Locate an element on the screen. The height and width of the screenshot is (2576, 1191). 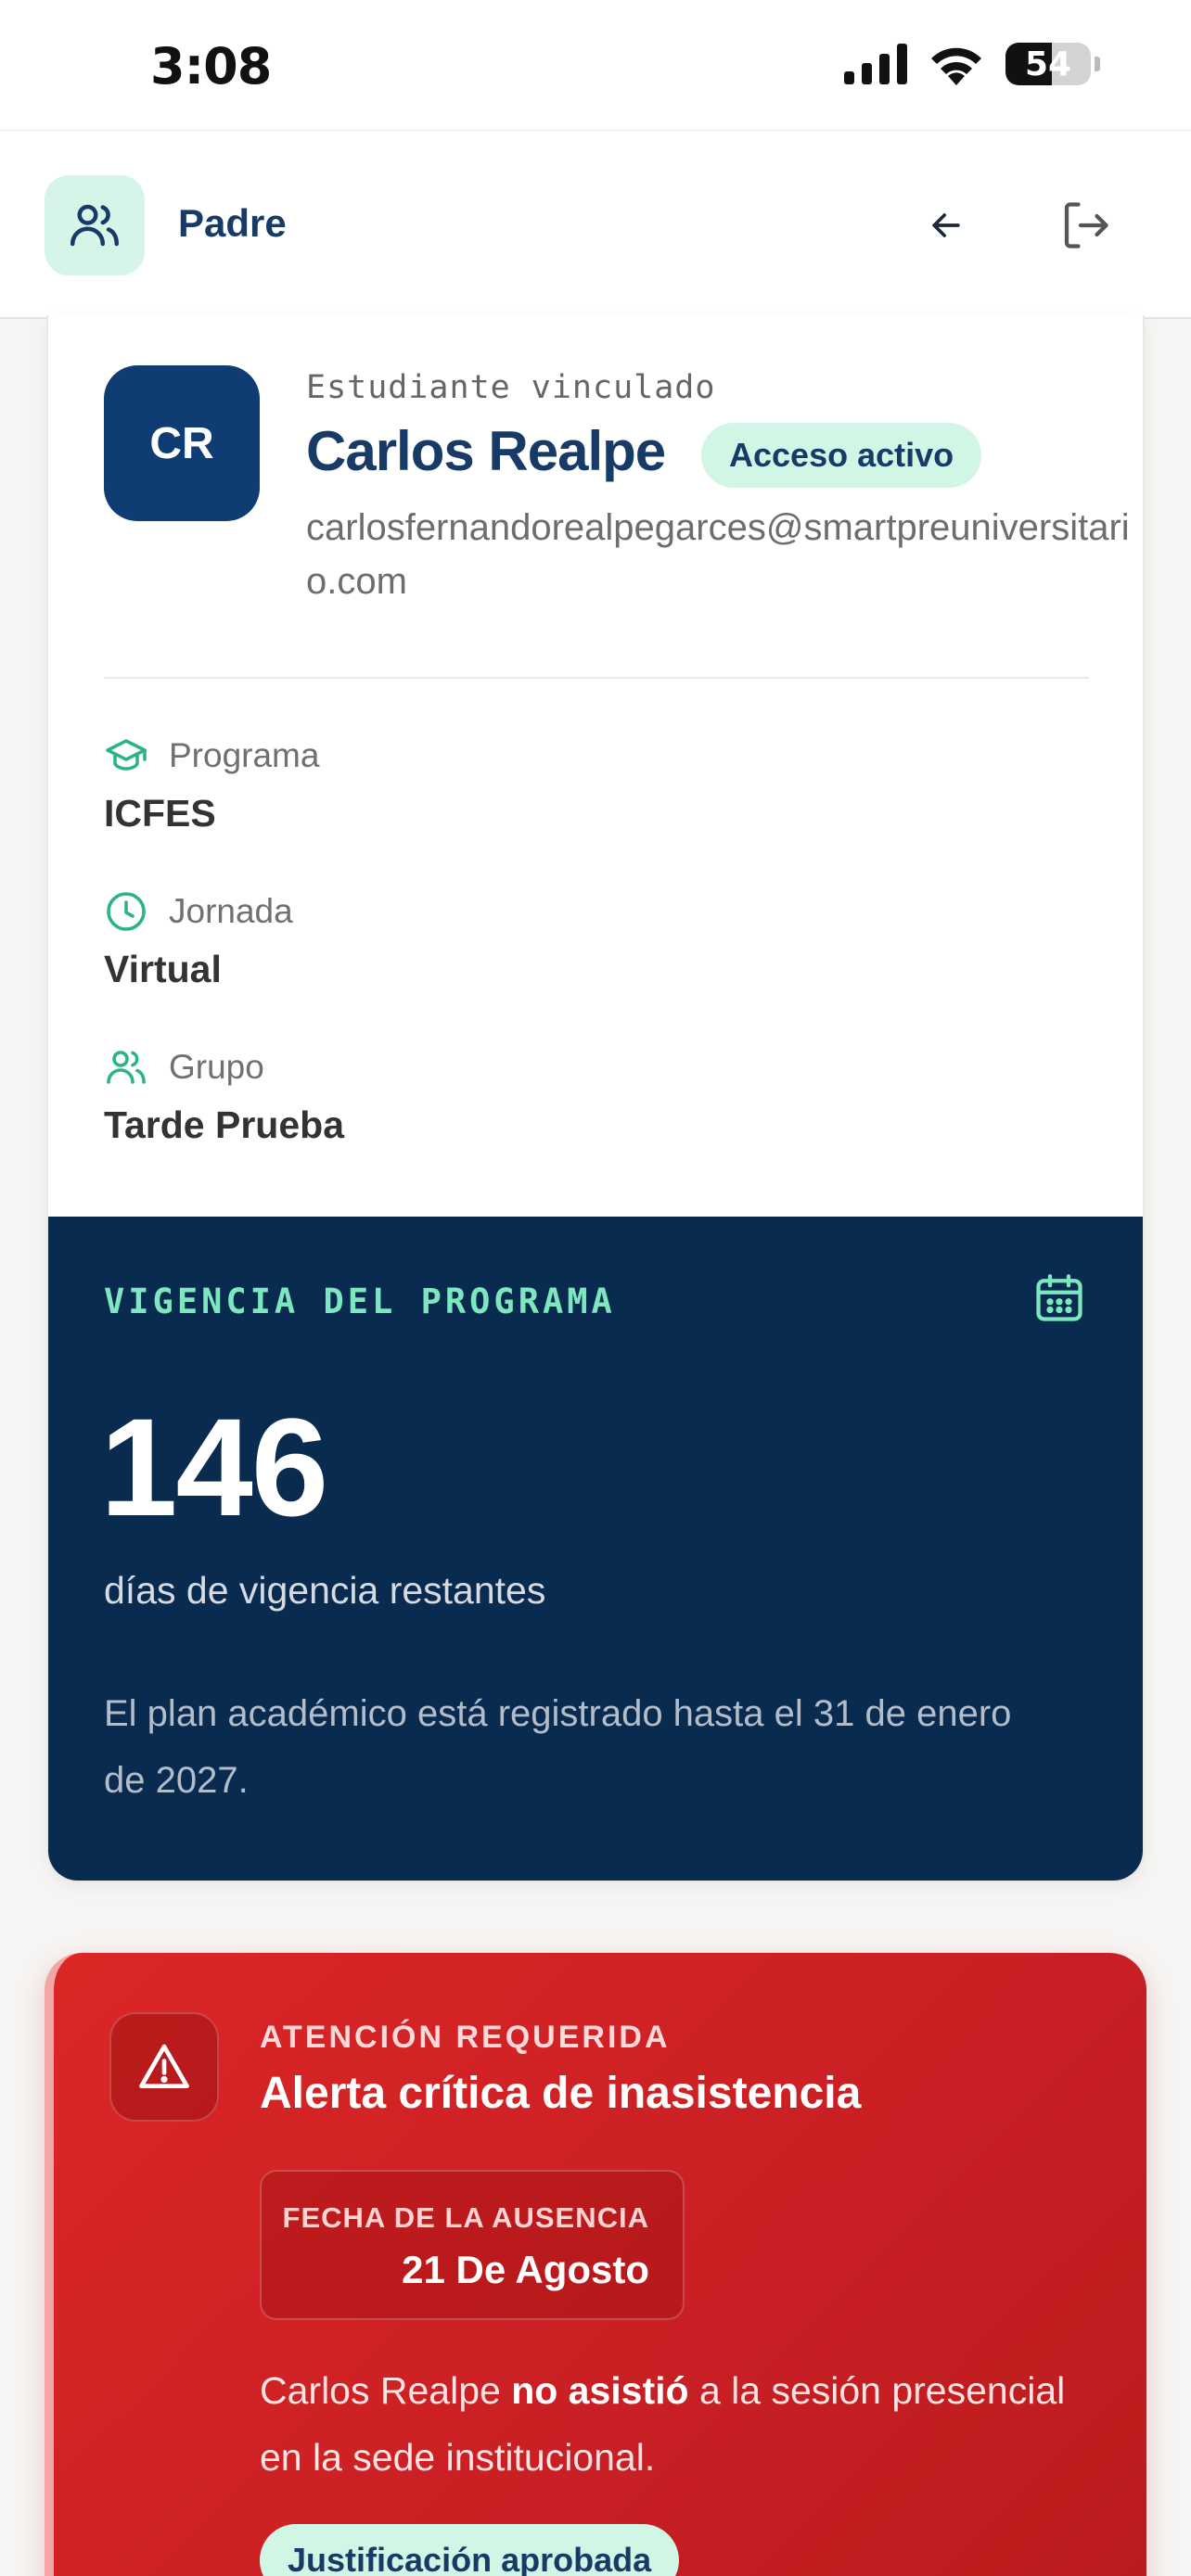
info-program: Programa ICFES is located at coordinates (211, 784).